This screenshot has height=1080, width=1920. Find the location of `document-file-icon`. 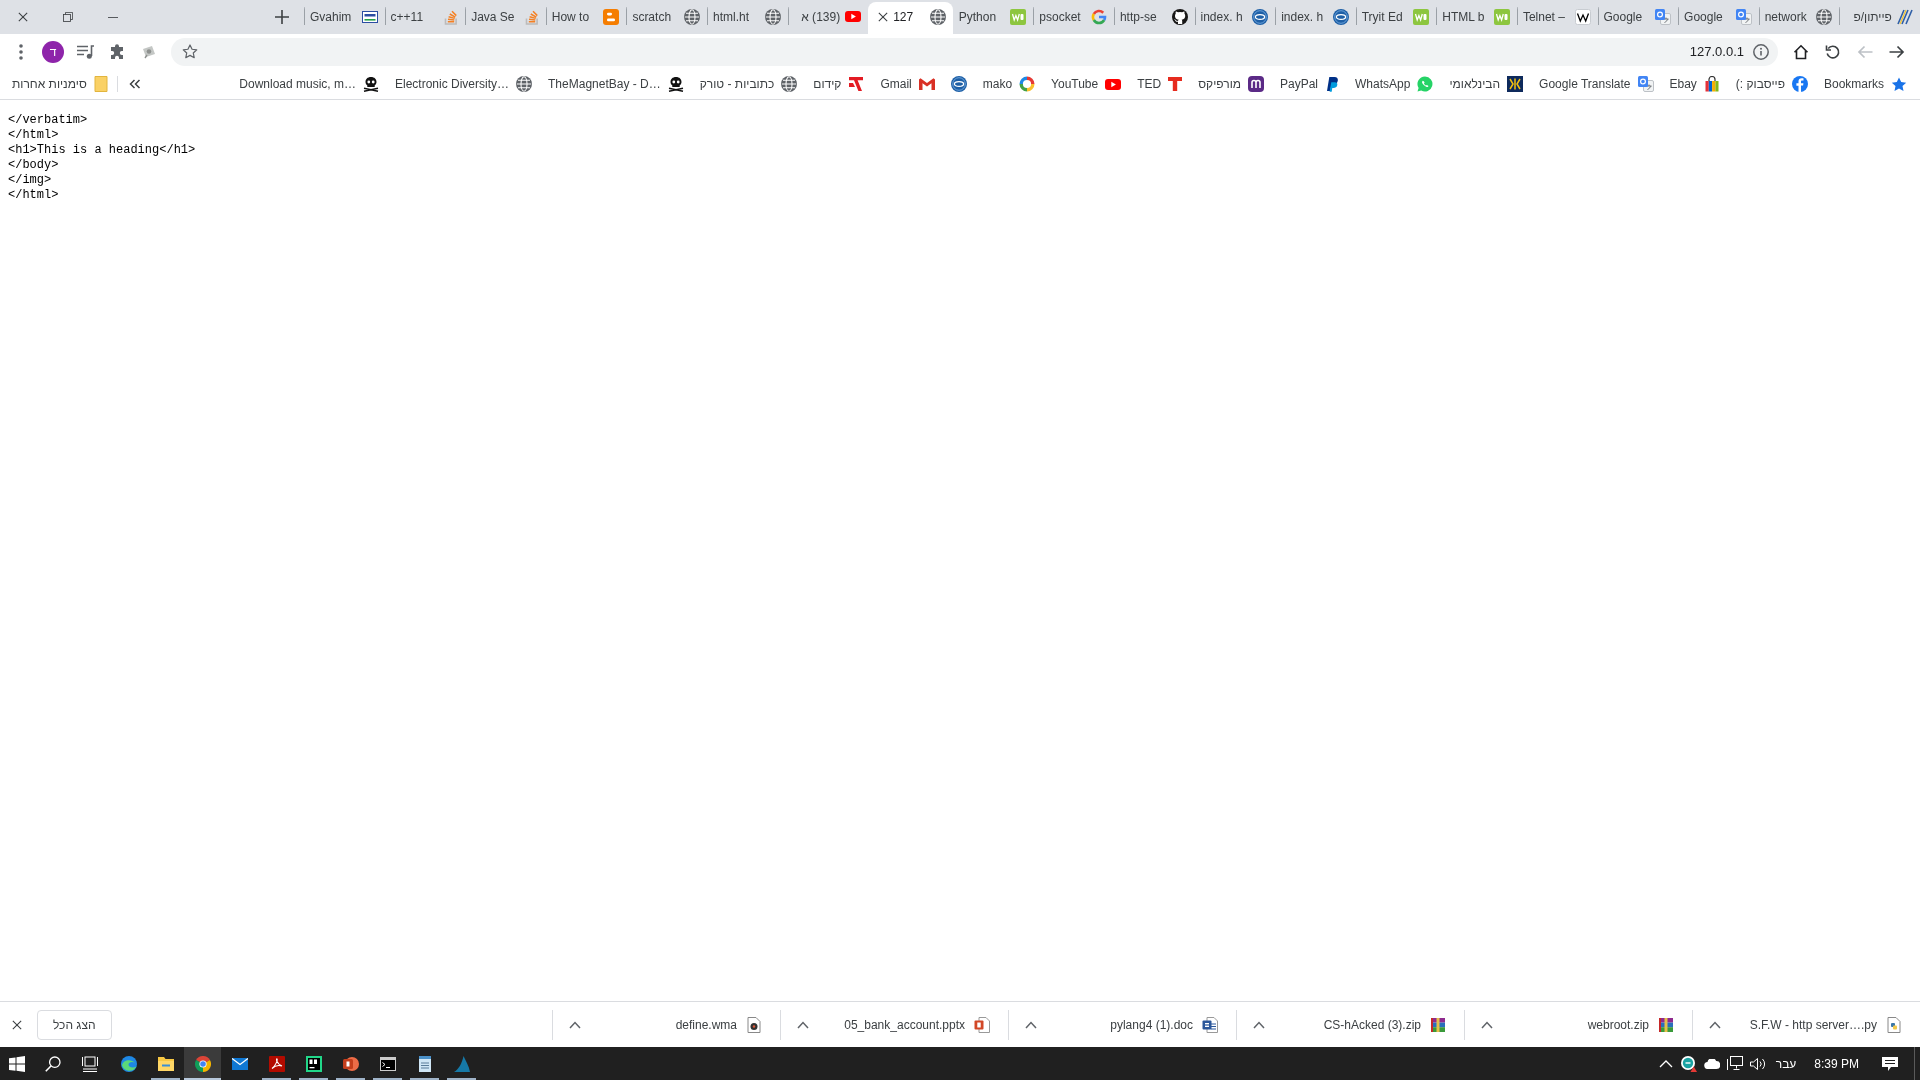

document-file-icon is located at coordinates (1210, 1024).